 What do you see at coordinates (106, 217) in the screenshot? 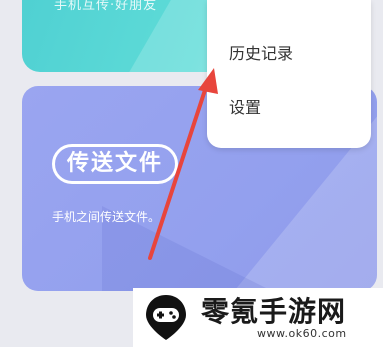
I see `transfer-file-subtitle: 手机之间传送文件。` at bounding box center [106, 217].